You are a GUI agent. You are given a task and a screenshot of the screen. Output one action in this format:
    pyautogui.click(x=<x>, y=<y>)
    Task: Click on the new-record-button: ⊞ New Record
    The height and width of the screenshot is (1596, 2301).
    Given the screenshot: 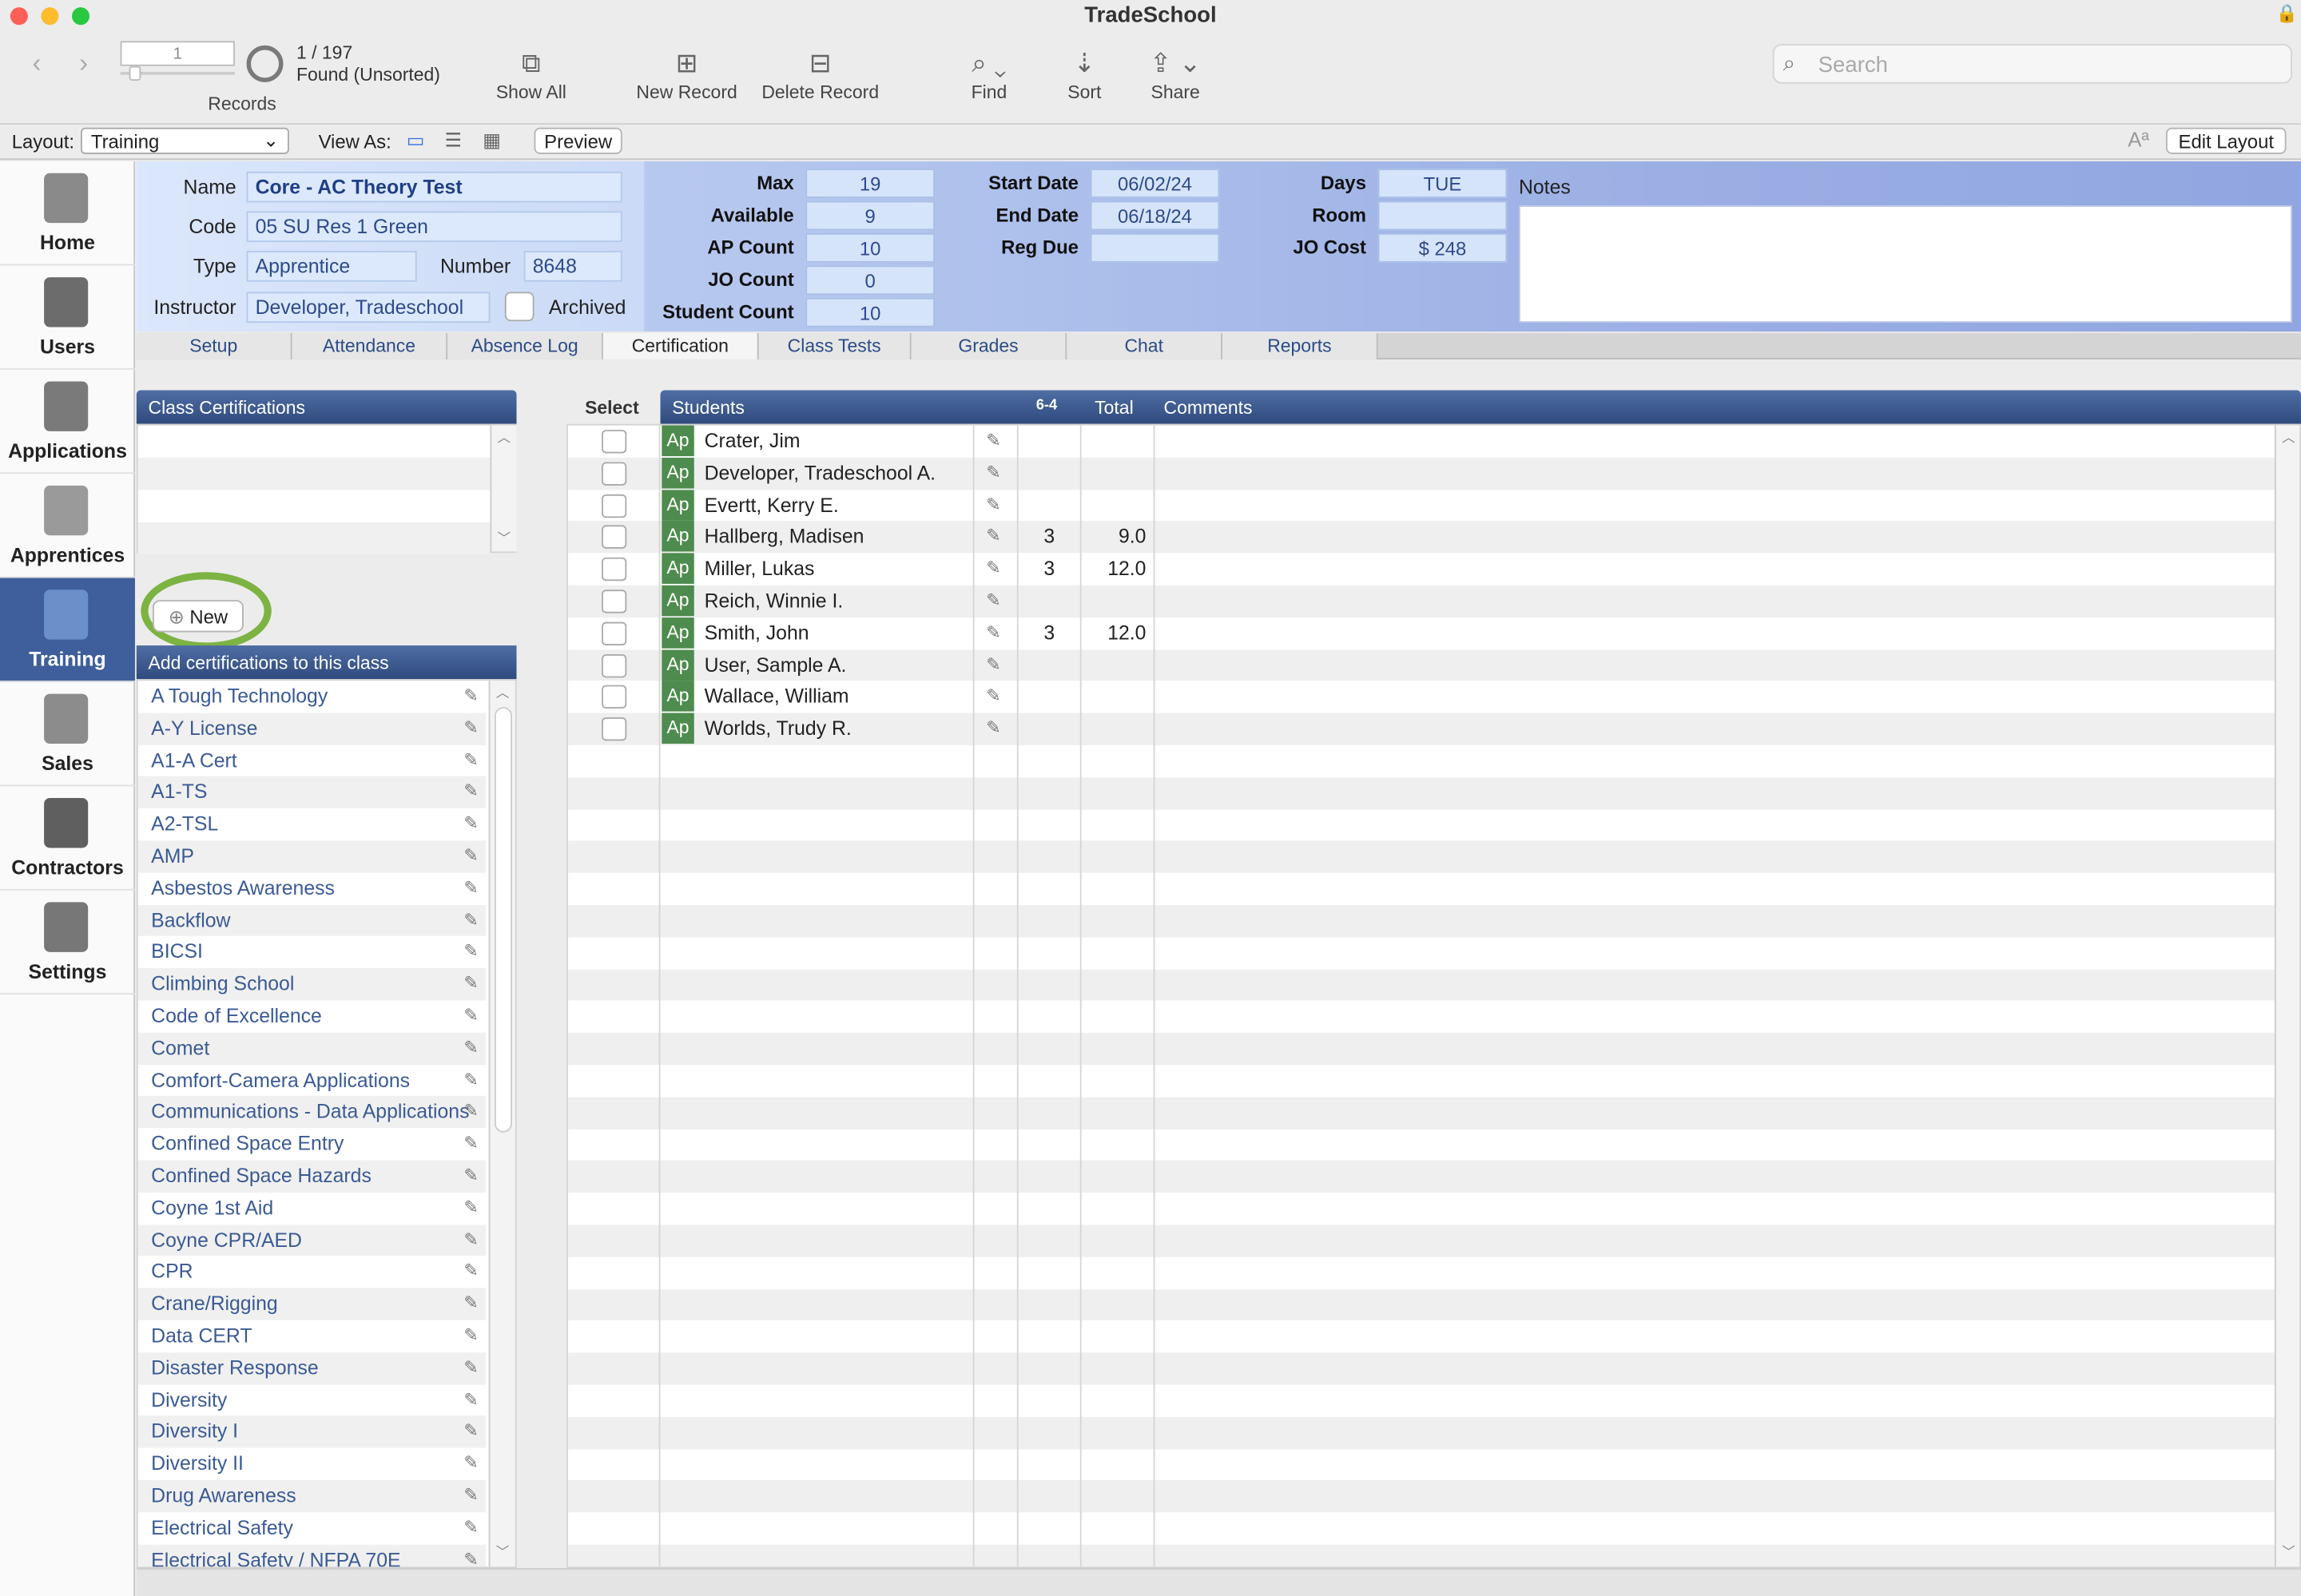 What is the action you would take?
    pyautogui.click(x=686, y=73)
    